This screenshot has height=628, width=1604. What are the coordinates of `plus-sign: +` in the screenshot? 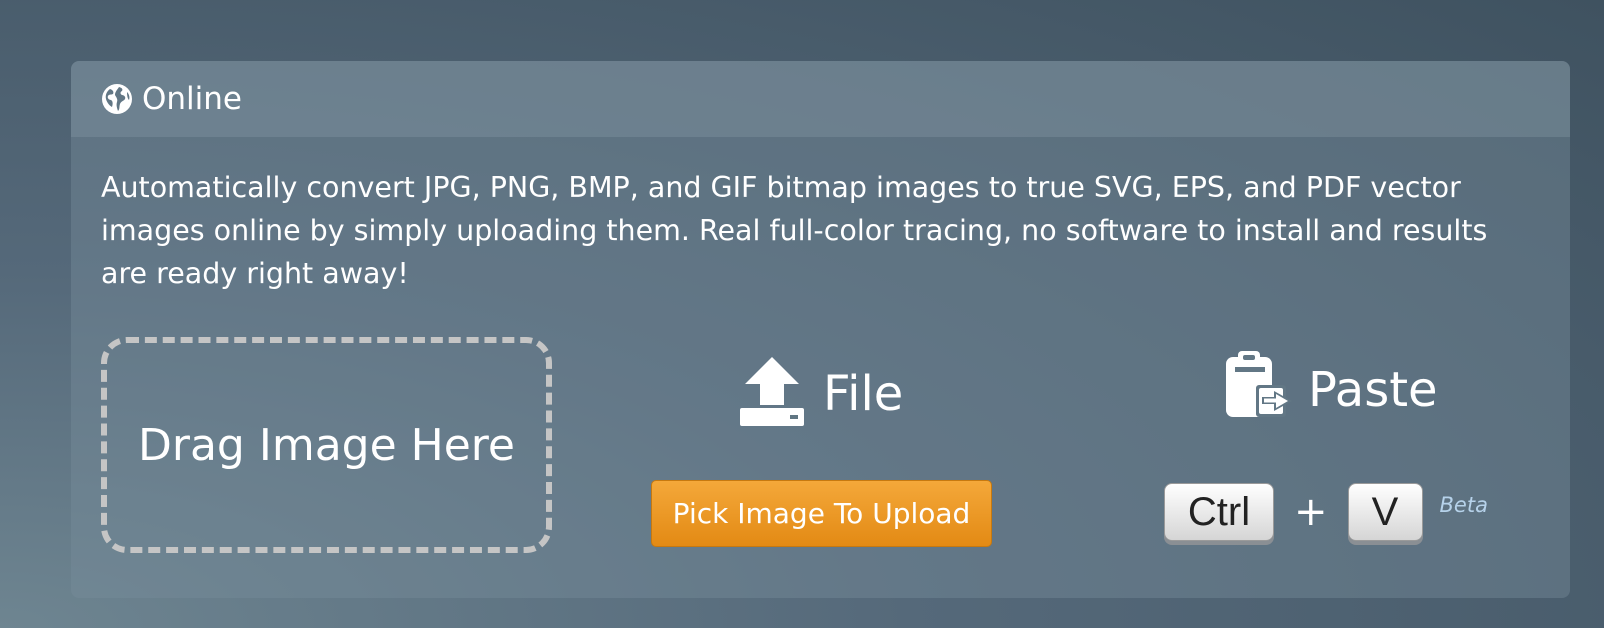 It's located at (1311, 512).